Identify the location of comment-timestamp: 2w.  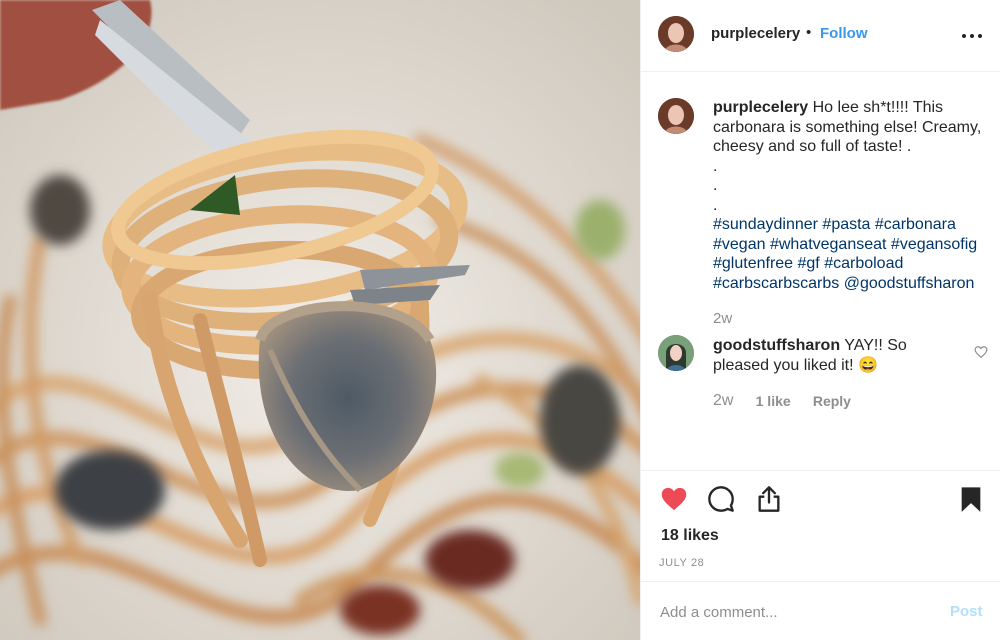
(723, 401).